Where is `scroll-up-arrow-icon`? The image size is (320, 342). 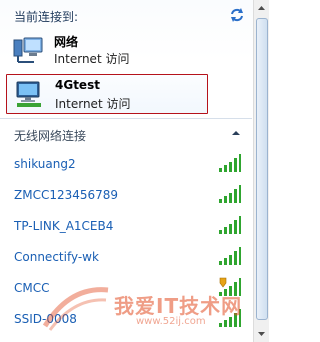
scroll-up-arrow-icon is located at coordinates (261, 8).